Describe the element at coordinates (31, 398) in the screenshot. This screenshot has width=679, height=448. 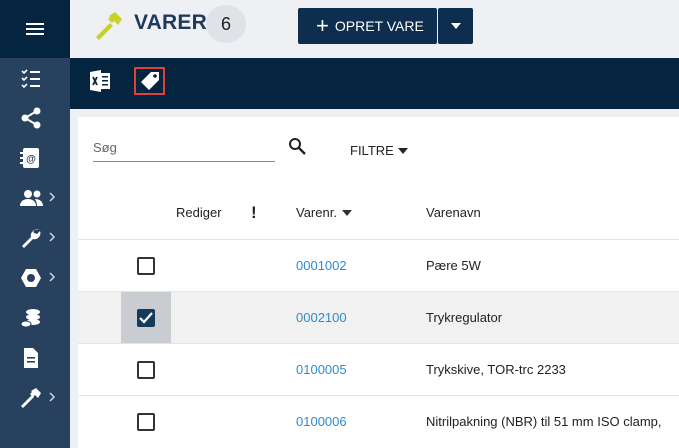
I see `hammer-icon` at that location.